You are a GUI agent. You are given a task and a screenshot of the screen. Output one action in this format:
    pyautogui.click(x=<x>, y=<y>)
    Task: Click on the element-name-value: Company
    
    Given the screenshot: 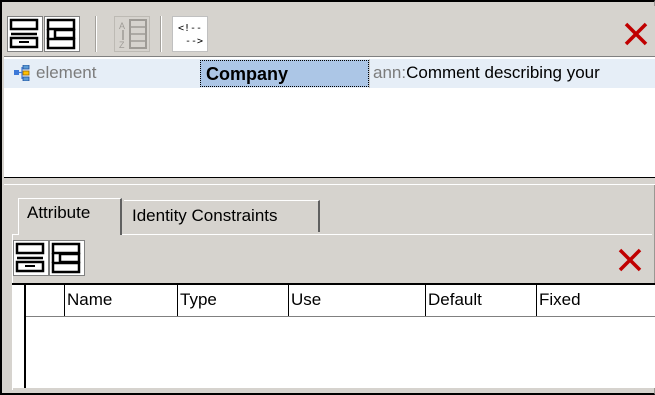 What is the action you would take?
    pyautogui.click(x=247, y=74)
    